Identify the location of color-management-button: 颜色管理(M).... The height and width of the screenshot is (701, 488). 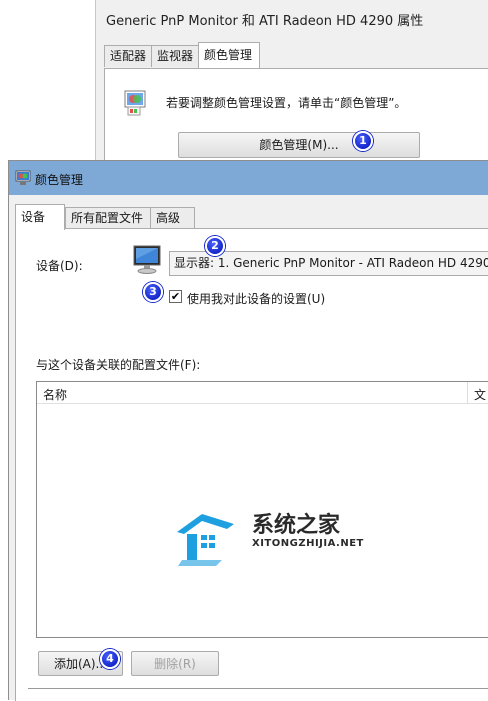
(299, 145).